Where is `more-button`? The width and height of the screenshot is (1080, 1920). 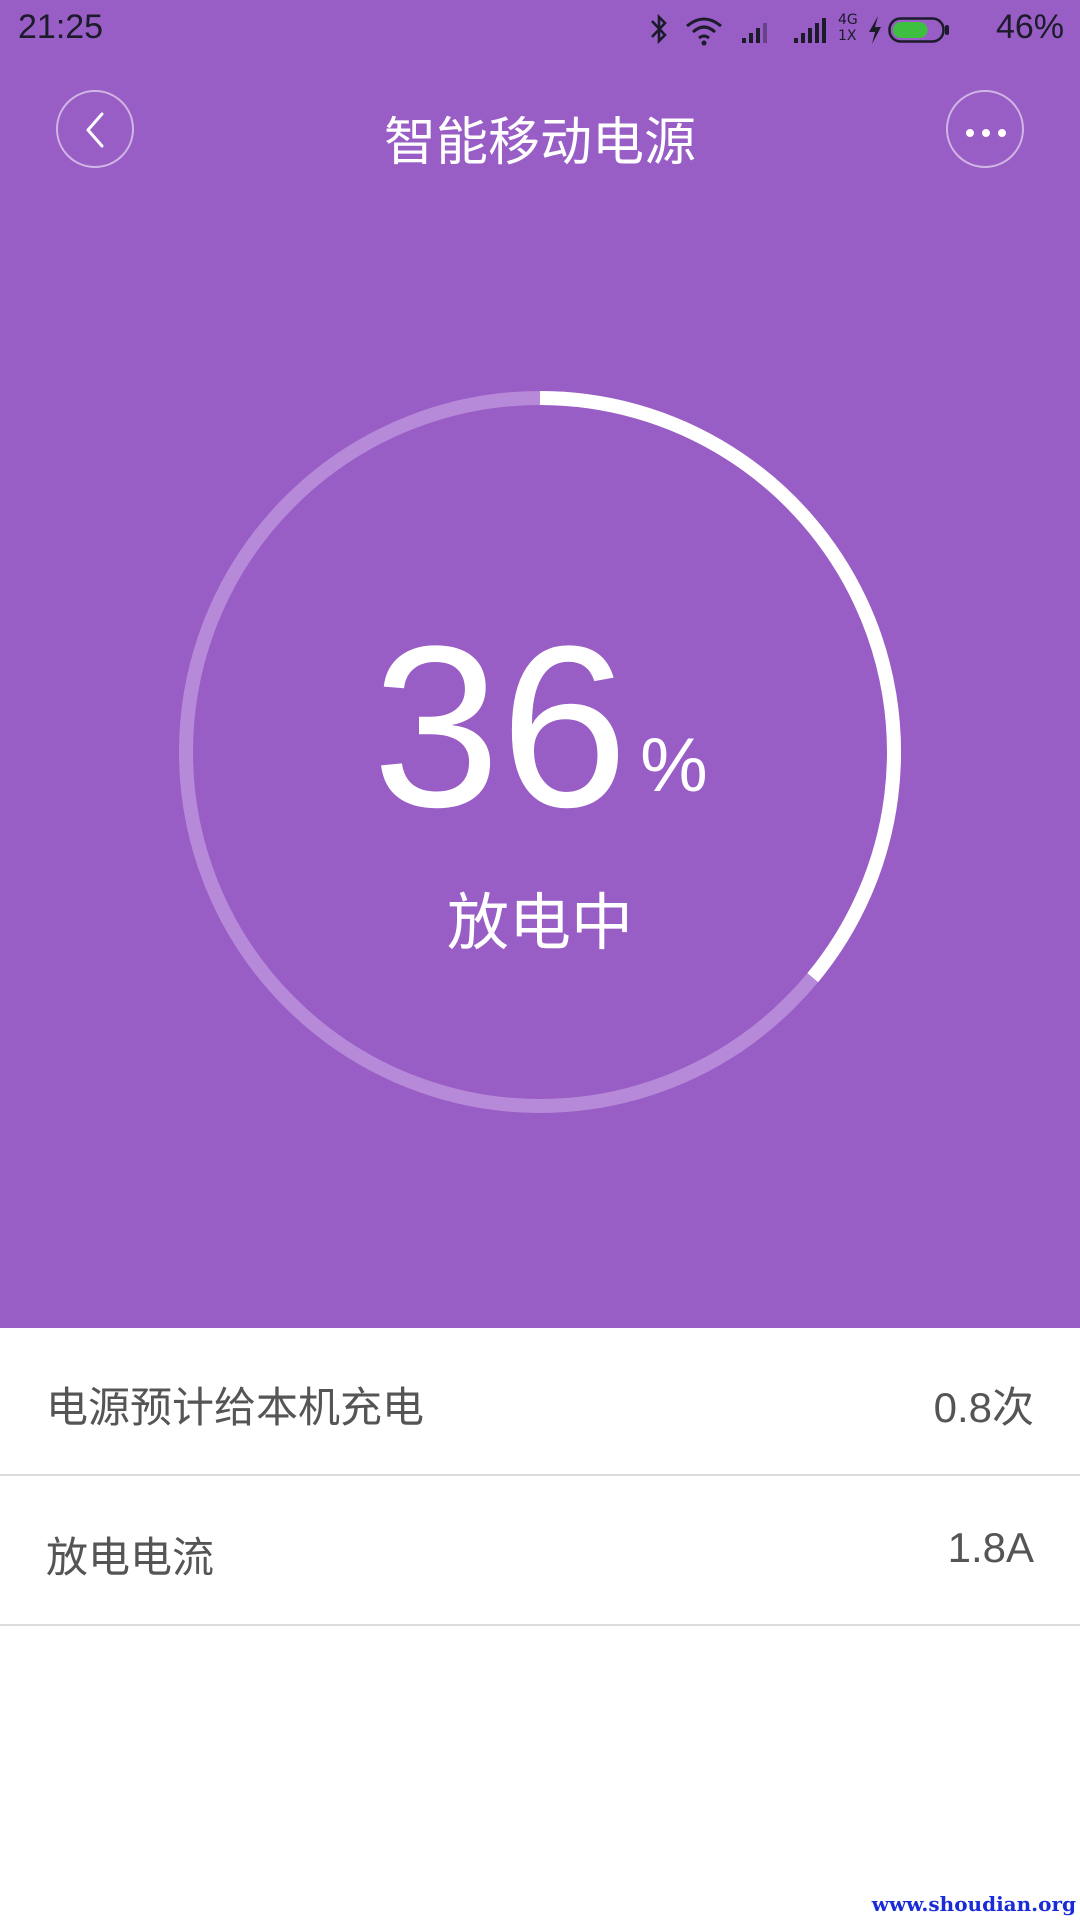
more-button is located at coordinates (985, 129).